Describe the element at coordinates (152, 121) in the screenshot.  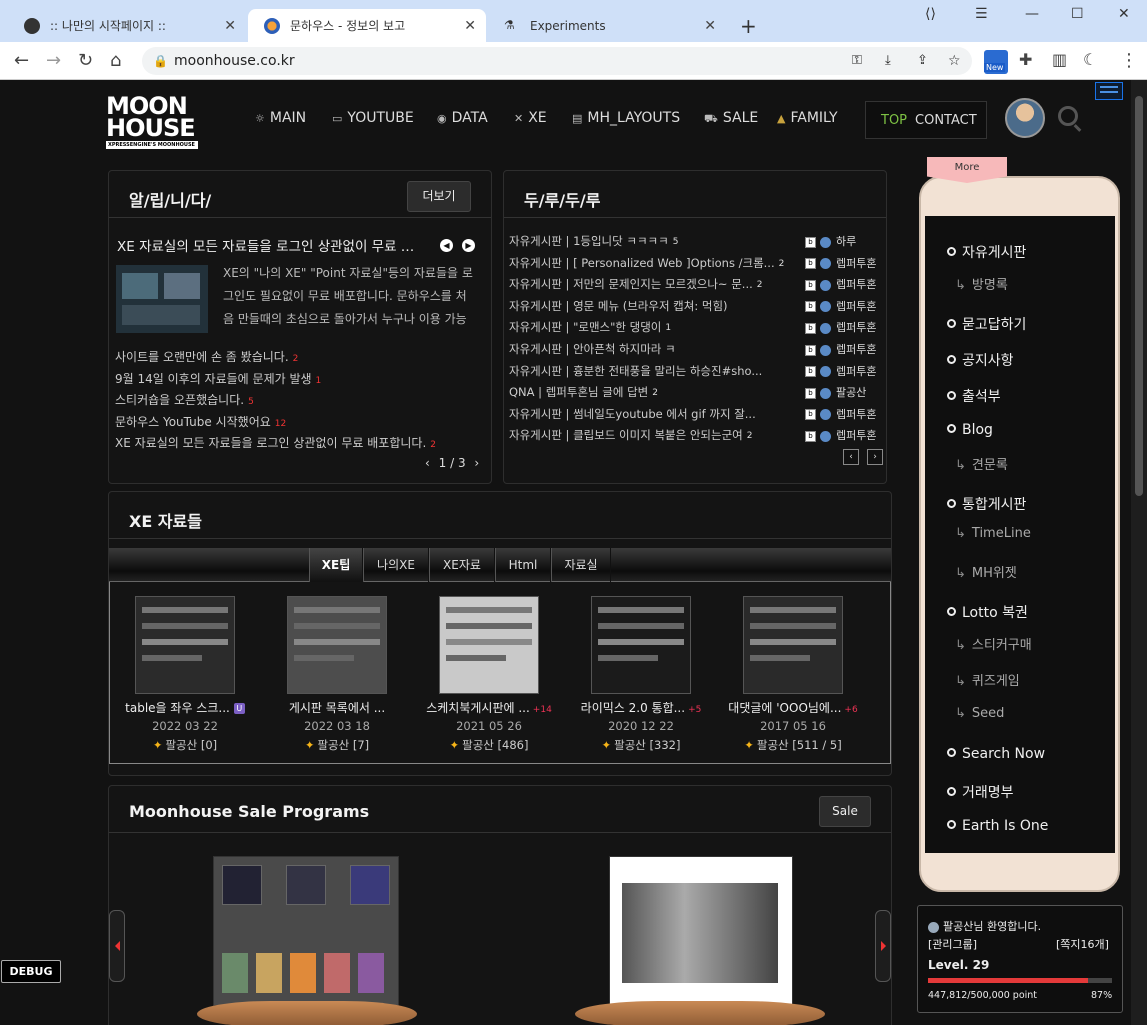
I see `site-logo: MOON HOUSE XPRESSENGINE'S MOONHOUSE` at that location.